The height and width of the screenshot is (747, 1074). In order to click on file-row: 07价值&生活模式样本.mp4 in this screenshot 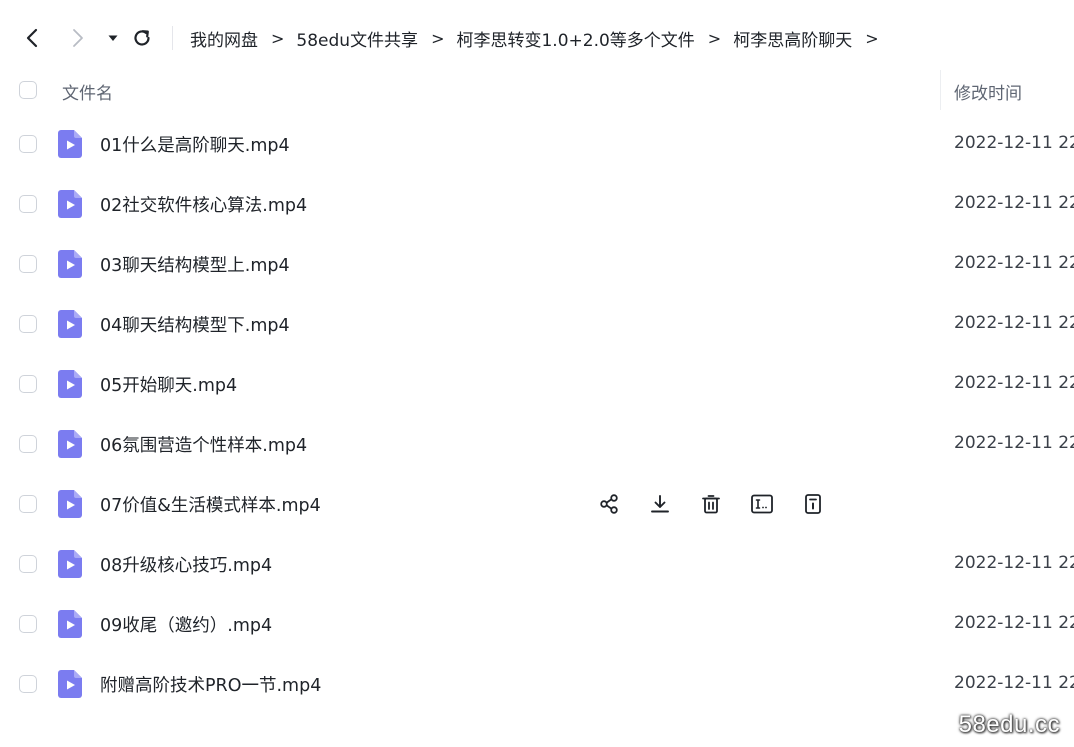, I will do `click(537, 504)`.